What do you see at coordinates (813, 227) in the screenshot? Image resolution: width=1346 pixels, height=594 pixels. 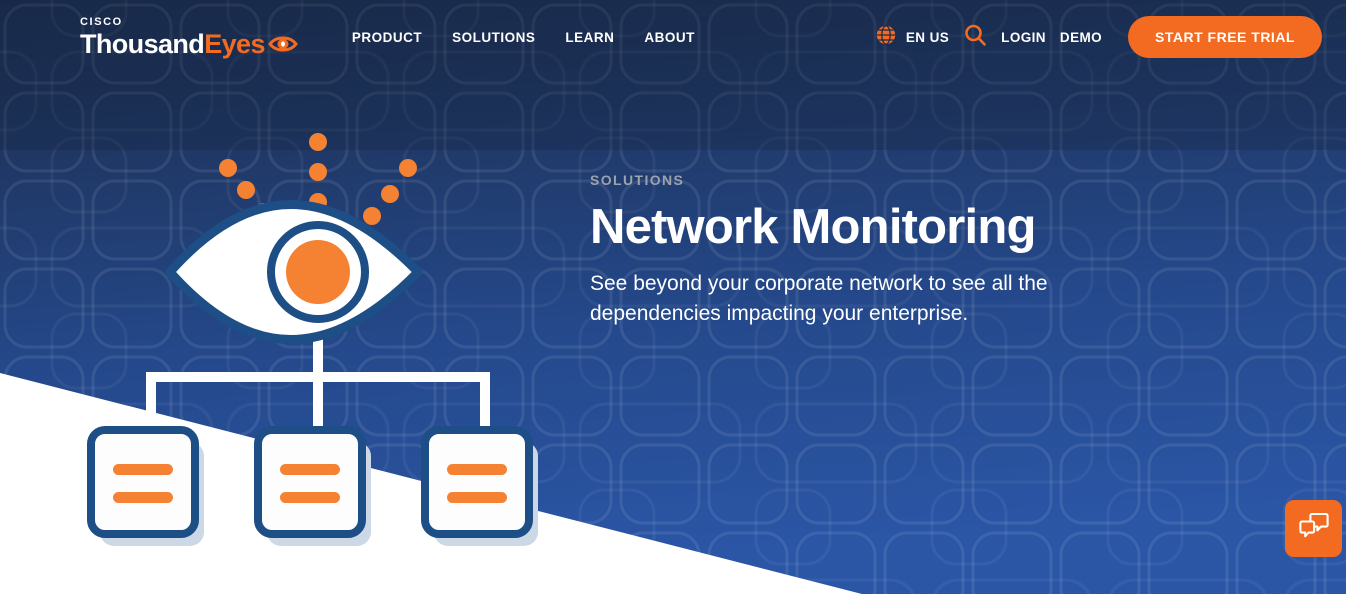 I see `page-title: Network Monitoring` at bounding box center [813, 227].